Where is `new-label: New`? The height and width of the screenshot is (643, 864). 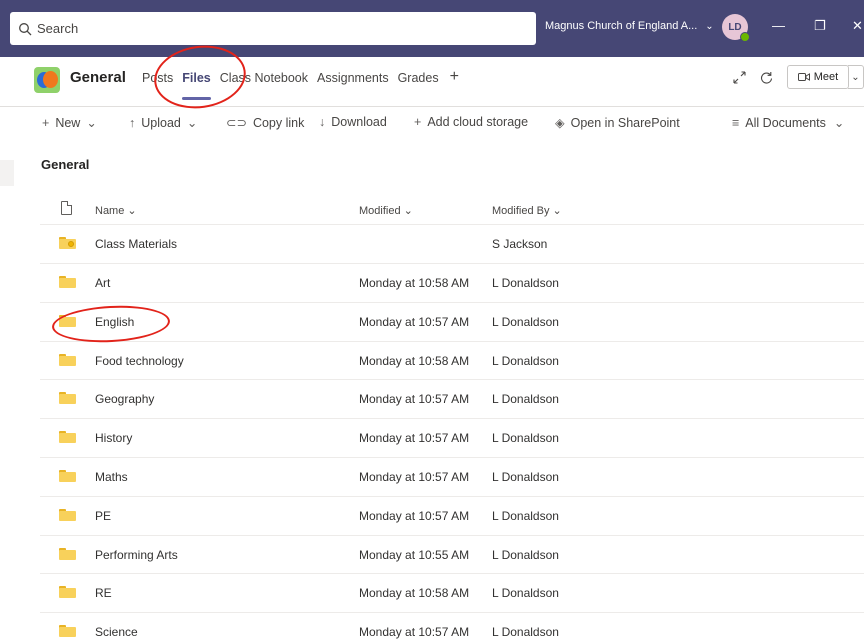 new-label: New is located at coordinates (68, 122).